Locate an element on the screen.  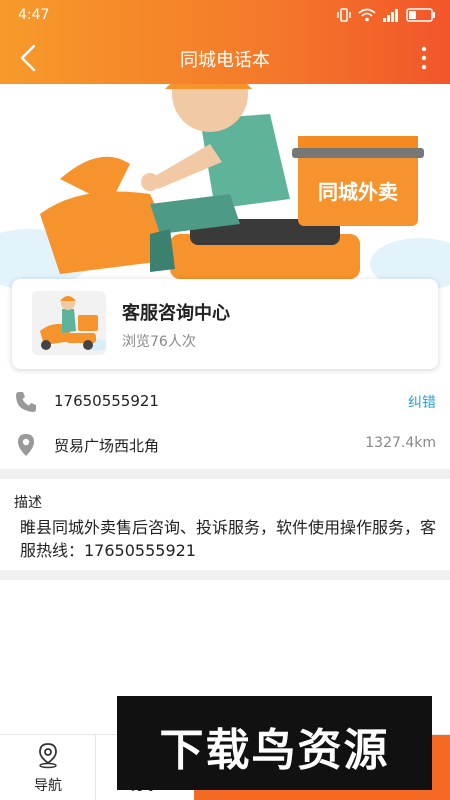
phone-row: 17650555921 纠错 is located at coordinates (225, 402).